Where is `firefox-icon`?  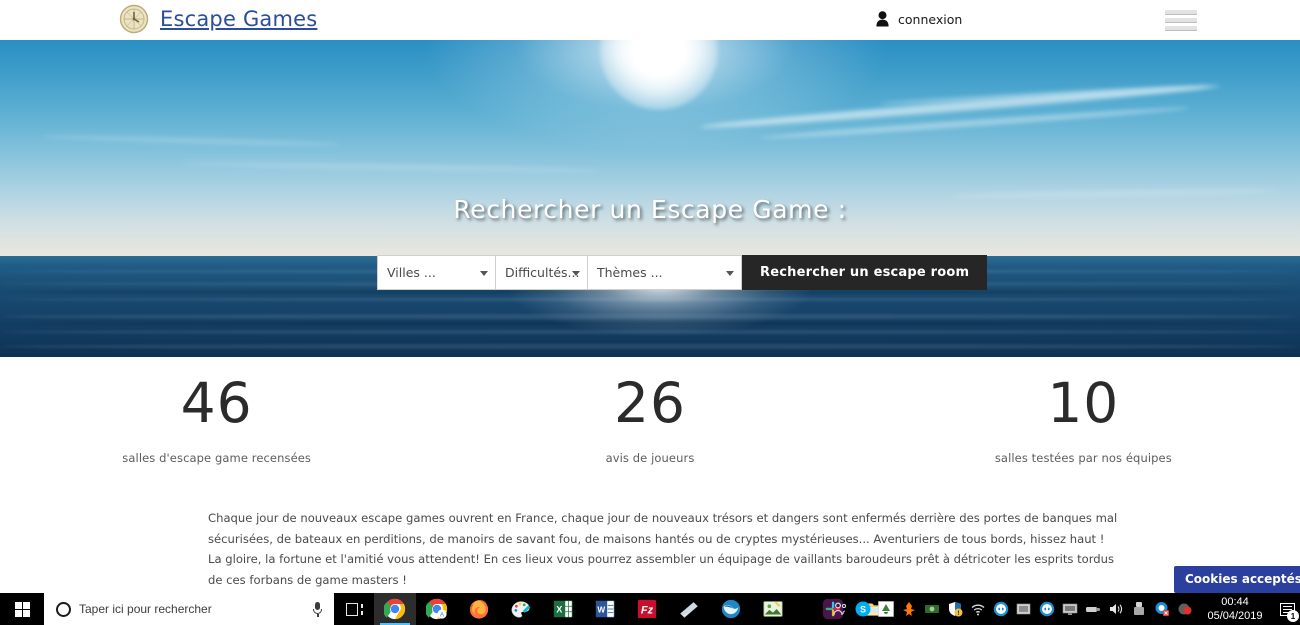
firefox-icon is located at coordinates (479, 609).